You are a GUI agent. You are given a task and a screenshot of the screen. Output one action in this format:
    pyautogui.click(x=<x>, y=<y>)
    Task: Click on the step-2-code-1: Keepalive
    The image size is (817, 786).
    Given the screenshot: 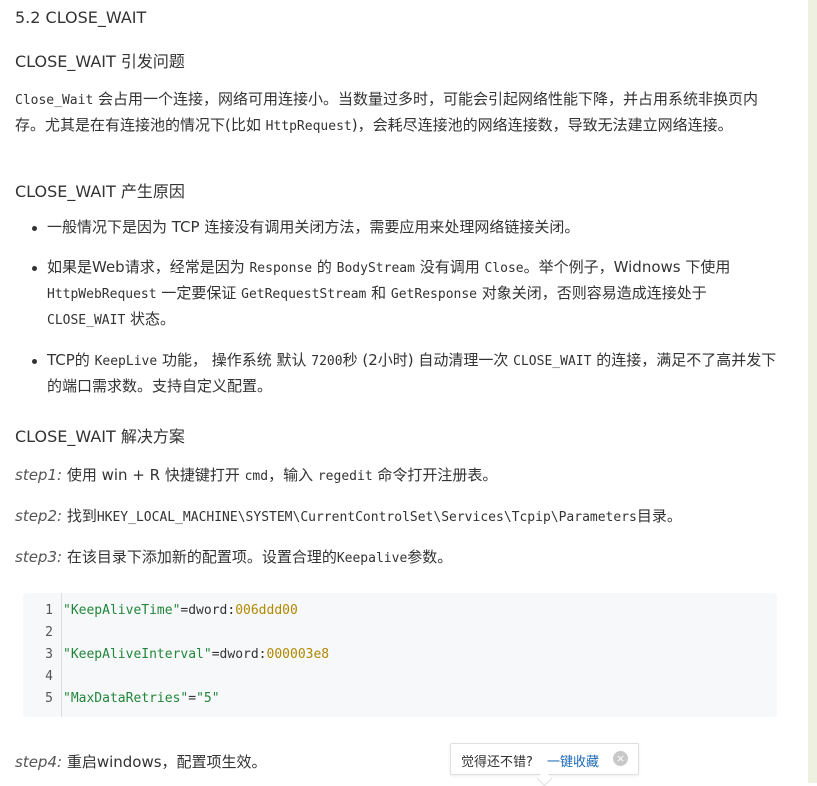 What is the action you would take?
    pyautogui.click(x=372, y=558)
    